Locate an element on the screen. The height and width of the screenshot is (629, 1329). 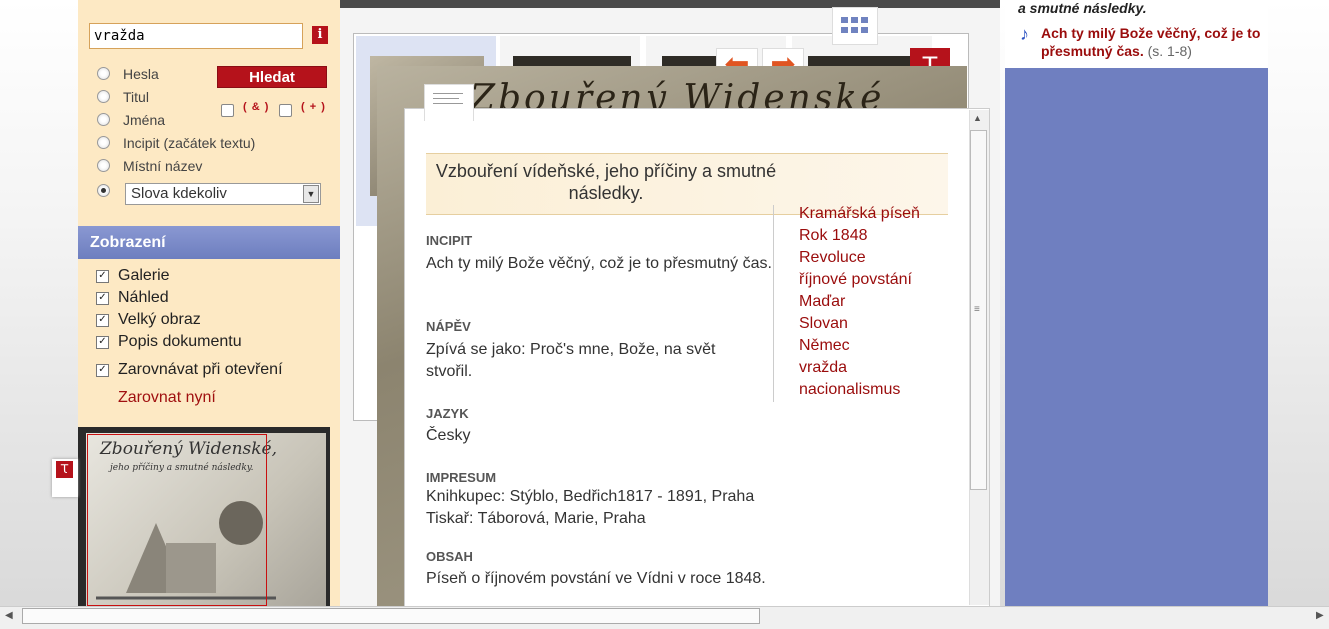
checkbox-label-galerie: Galerie is located at coordinates (144, 275).